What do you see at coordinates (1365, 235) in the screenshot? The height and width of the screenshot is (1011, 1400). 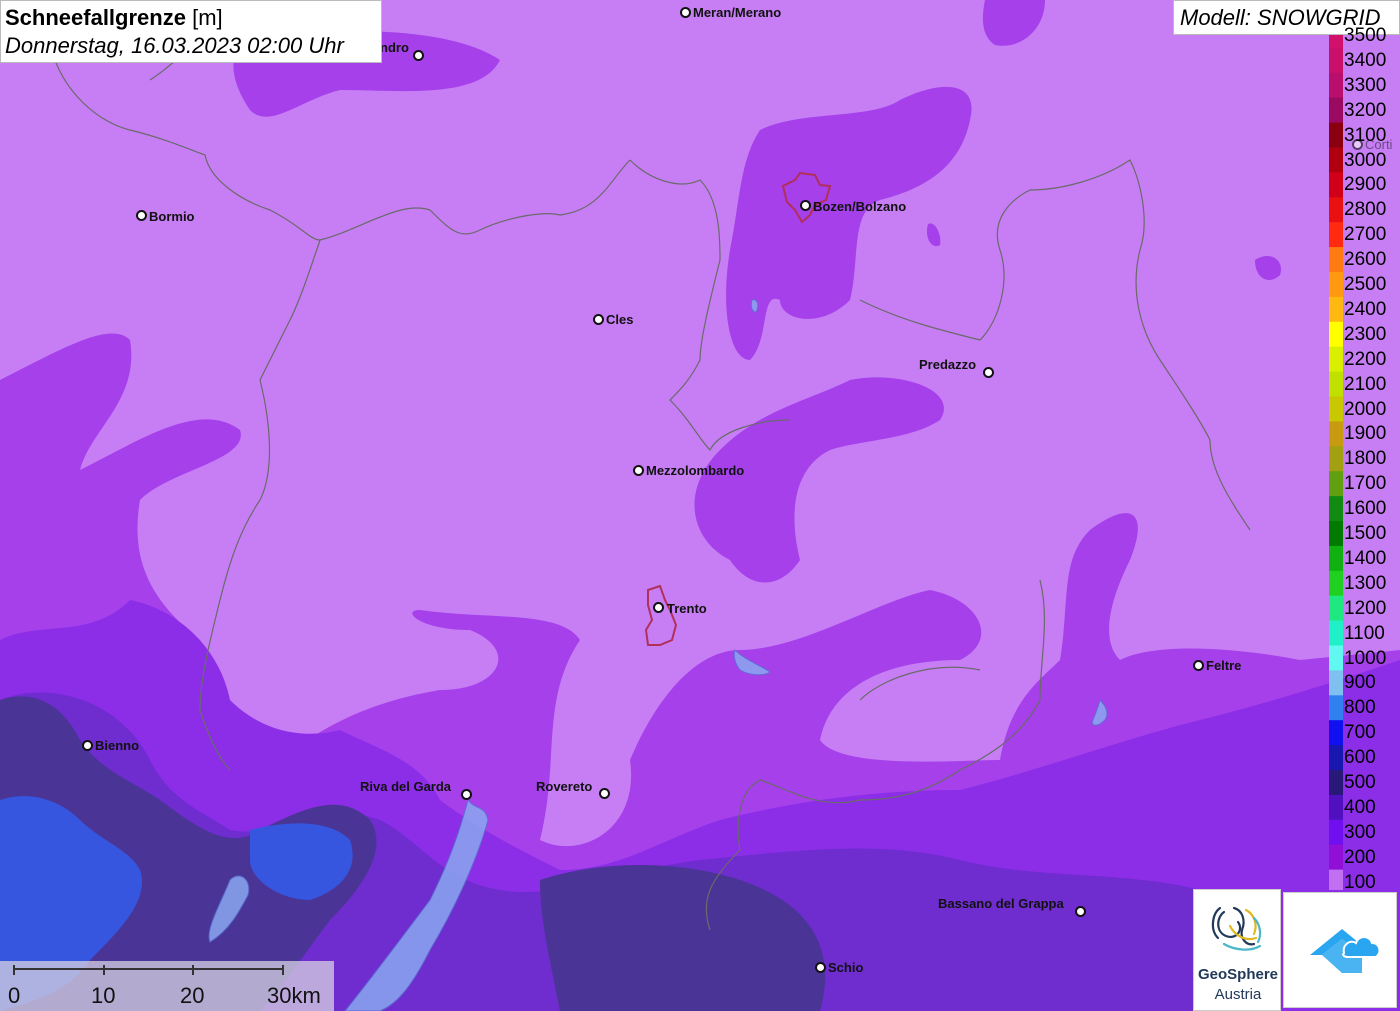 I see `legend-label: 2700` at bounding box center [1365, 235].